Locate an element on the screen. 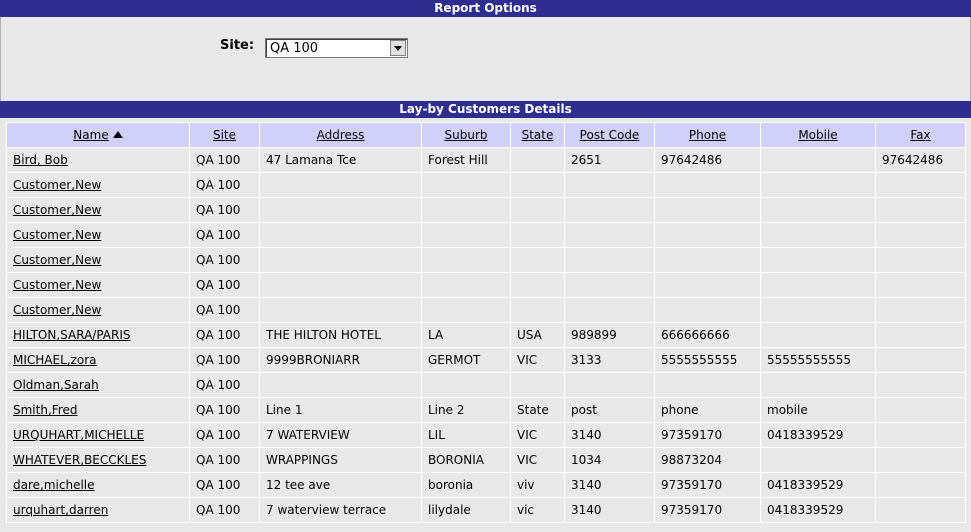 This screenshot has height=532, width=971. column-header-phone: Phone is located at coordinates (707, 135).